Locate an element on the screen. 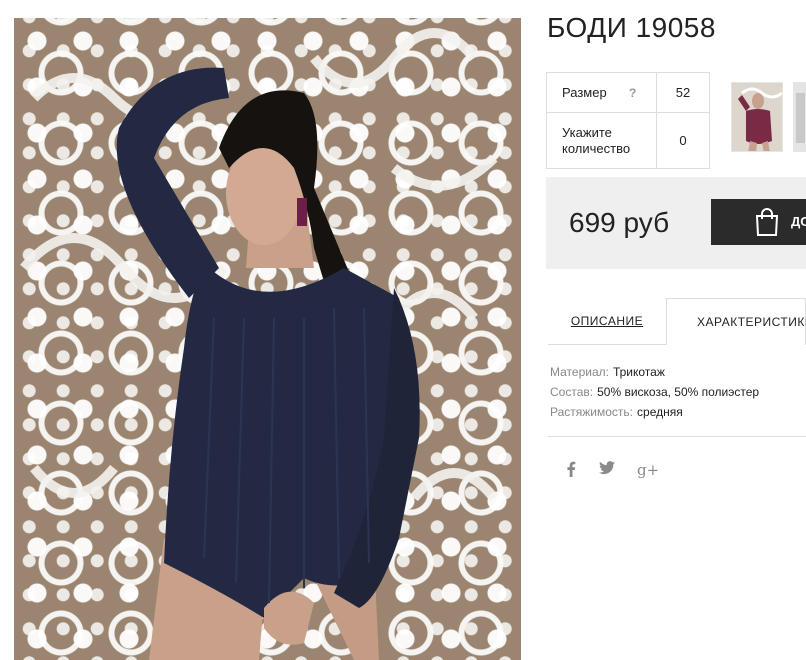  tab-characteristics: ХАРАКТЕРИСТИКИ is located at coordinates (736, 321).